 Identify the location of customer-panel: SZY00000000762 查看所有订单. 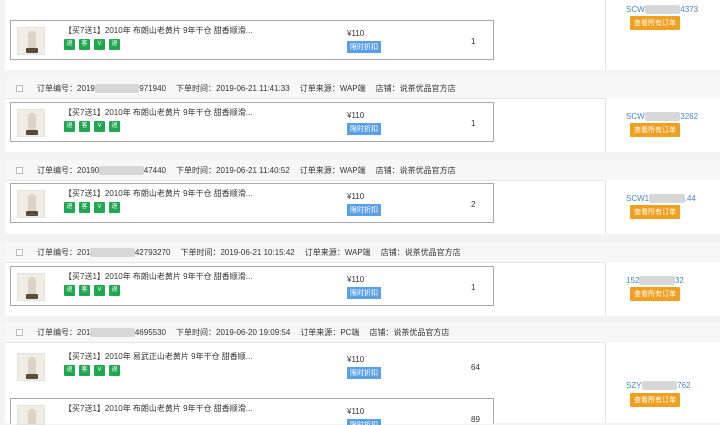
(662, 382).